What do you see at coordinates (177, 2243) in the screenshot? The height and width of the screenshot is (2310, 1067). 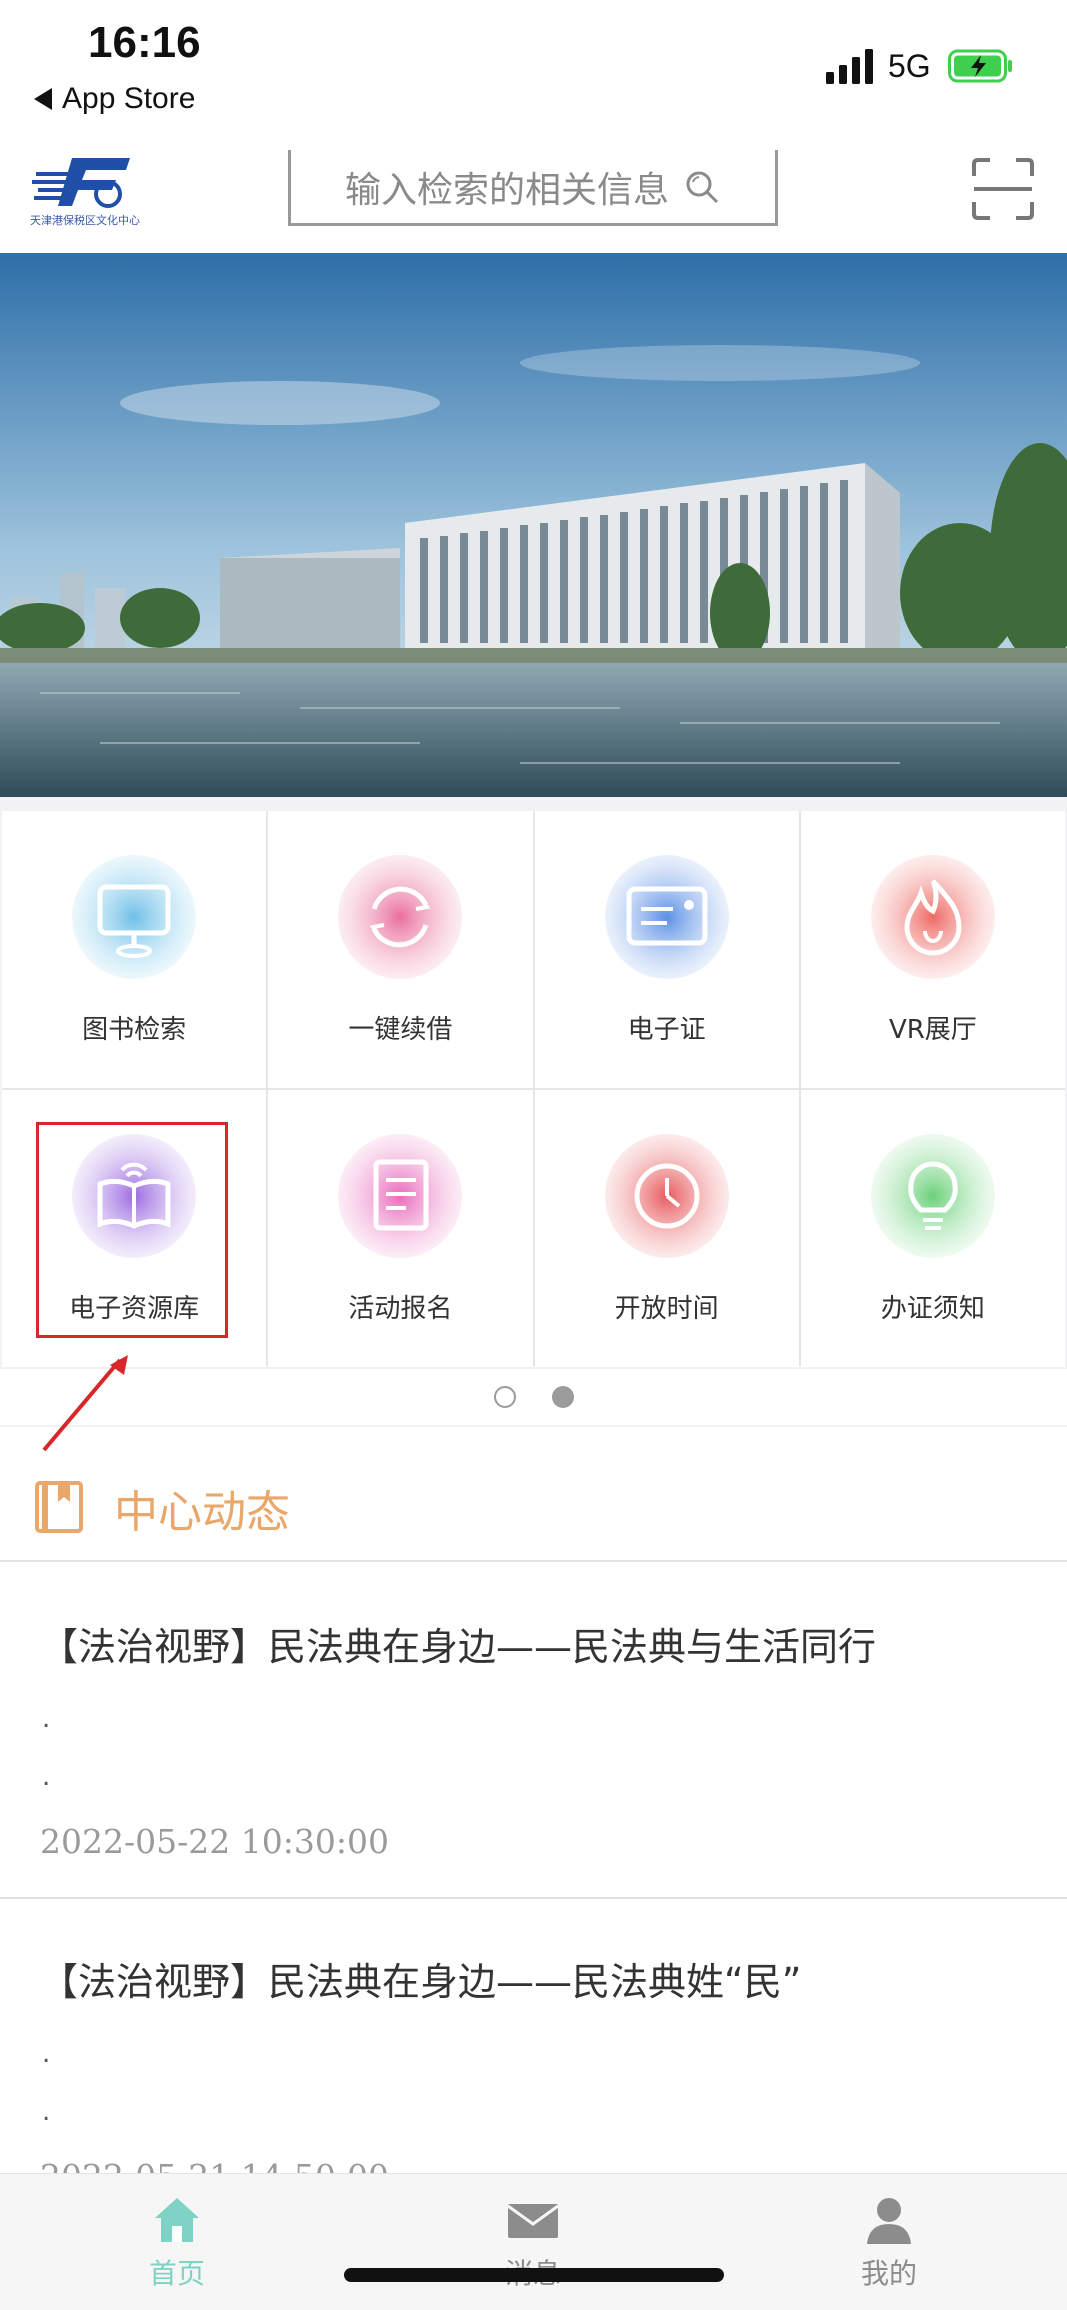 I see `tab-home: 首页` at bounding box center [177, 2243].